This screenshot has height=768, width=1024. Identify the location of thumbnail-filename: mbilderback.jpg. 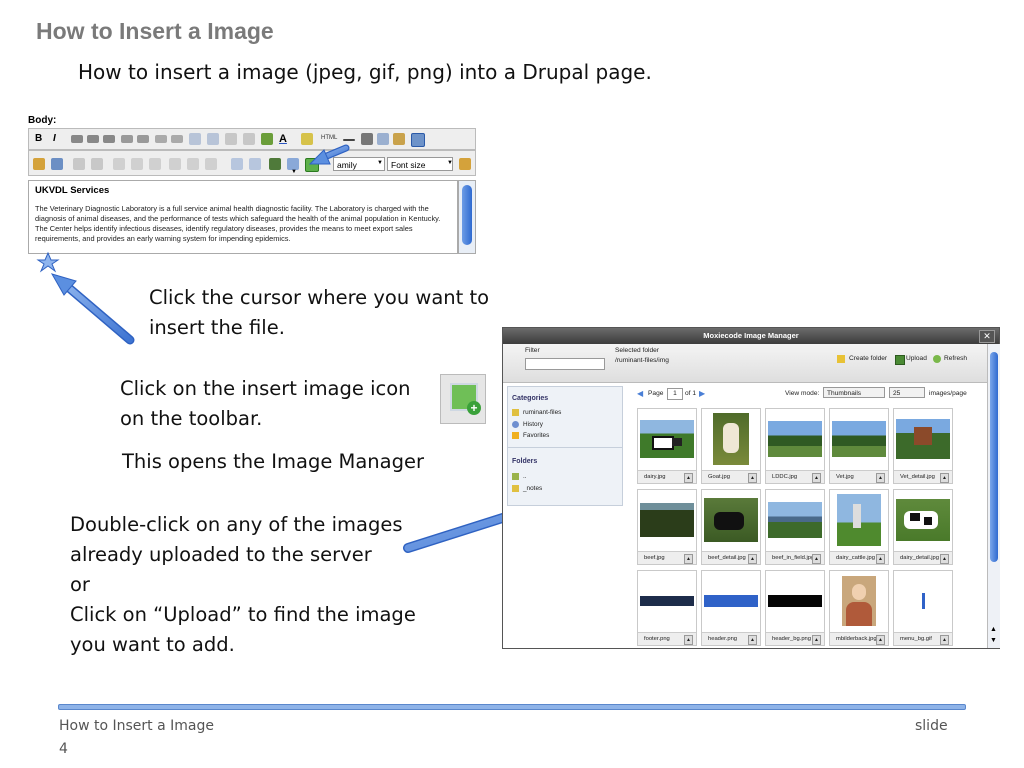
(856, 639).